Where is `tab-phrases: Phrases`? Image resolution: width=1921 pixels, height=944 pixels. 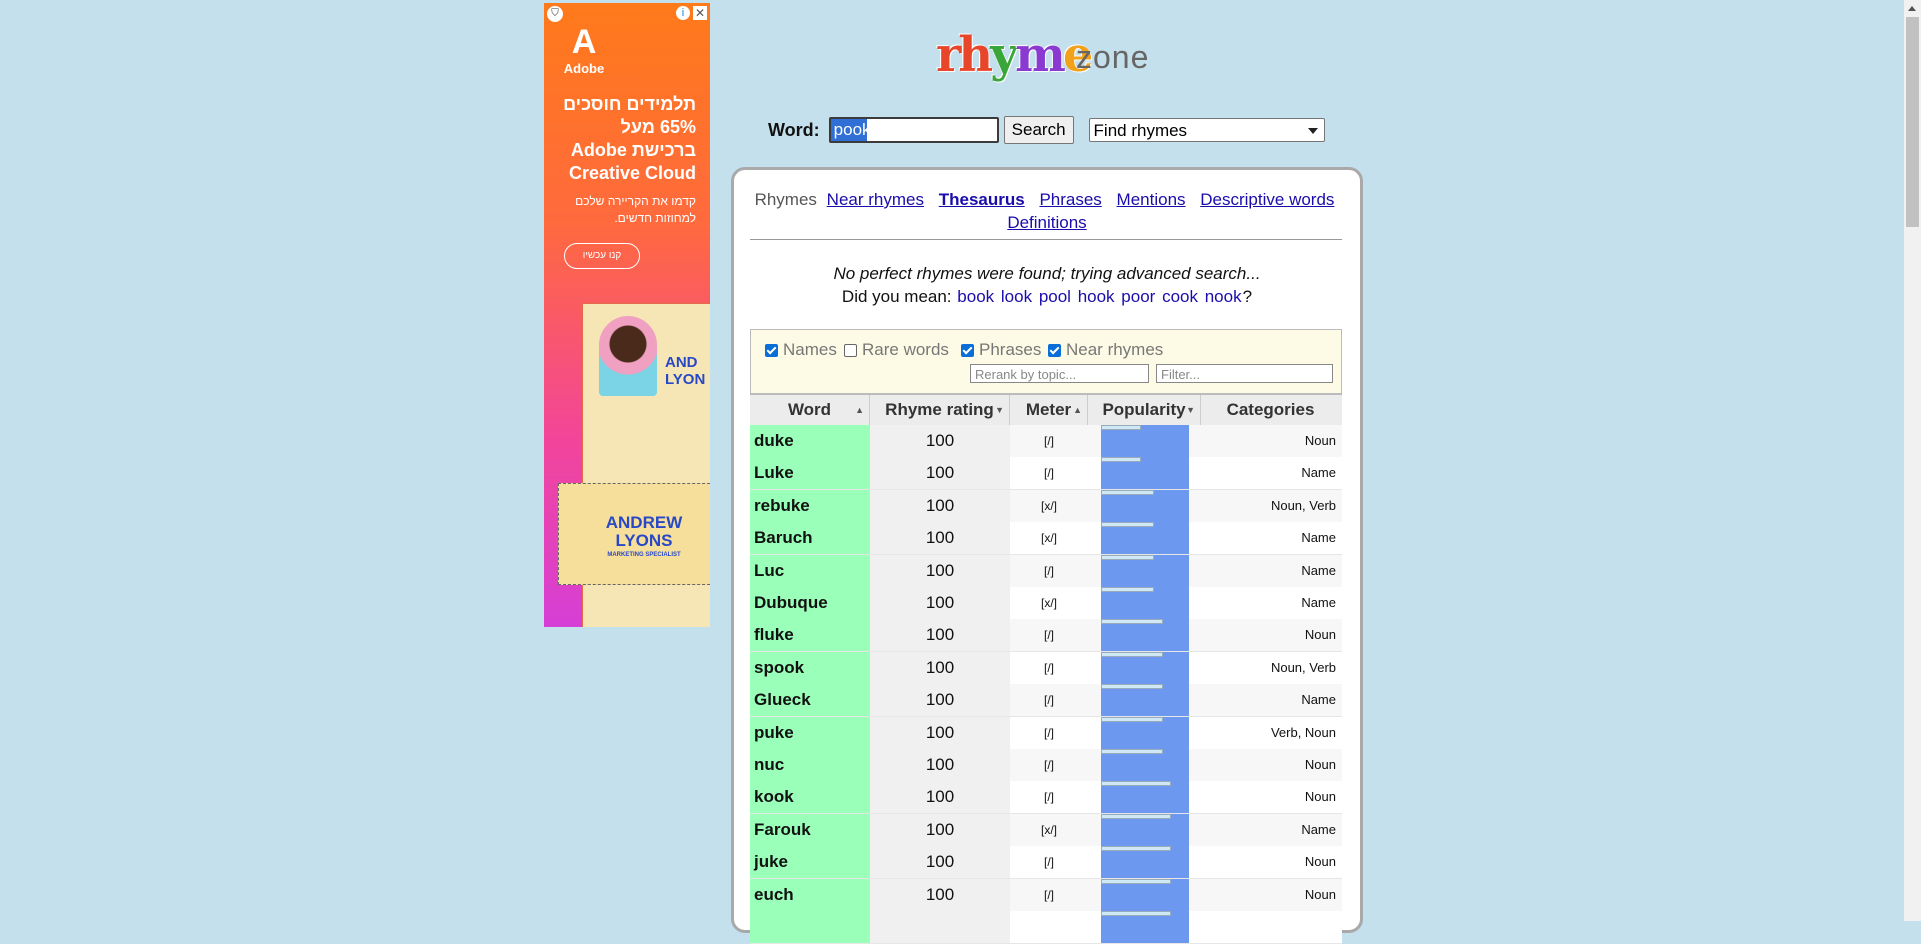 tab-phrases: Phrases is located at coordinates (1070, 199).